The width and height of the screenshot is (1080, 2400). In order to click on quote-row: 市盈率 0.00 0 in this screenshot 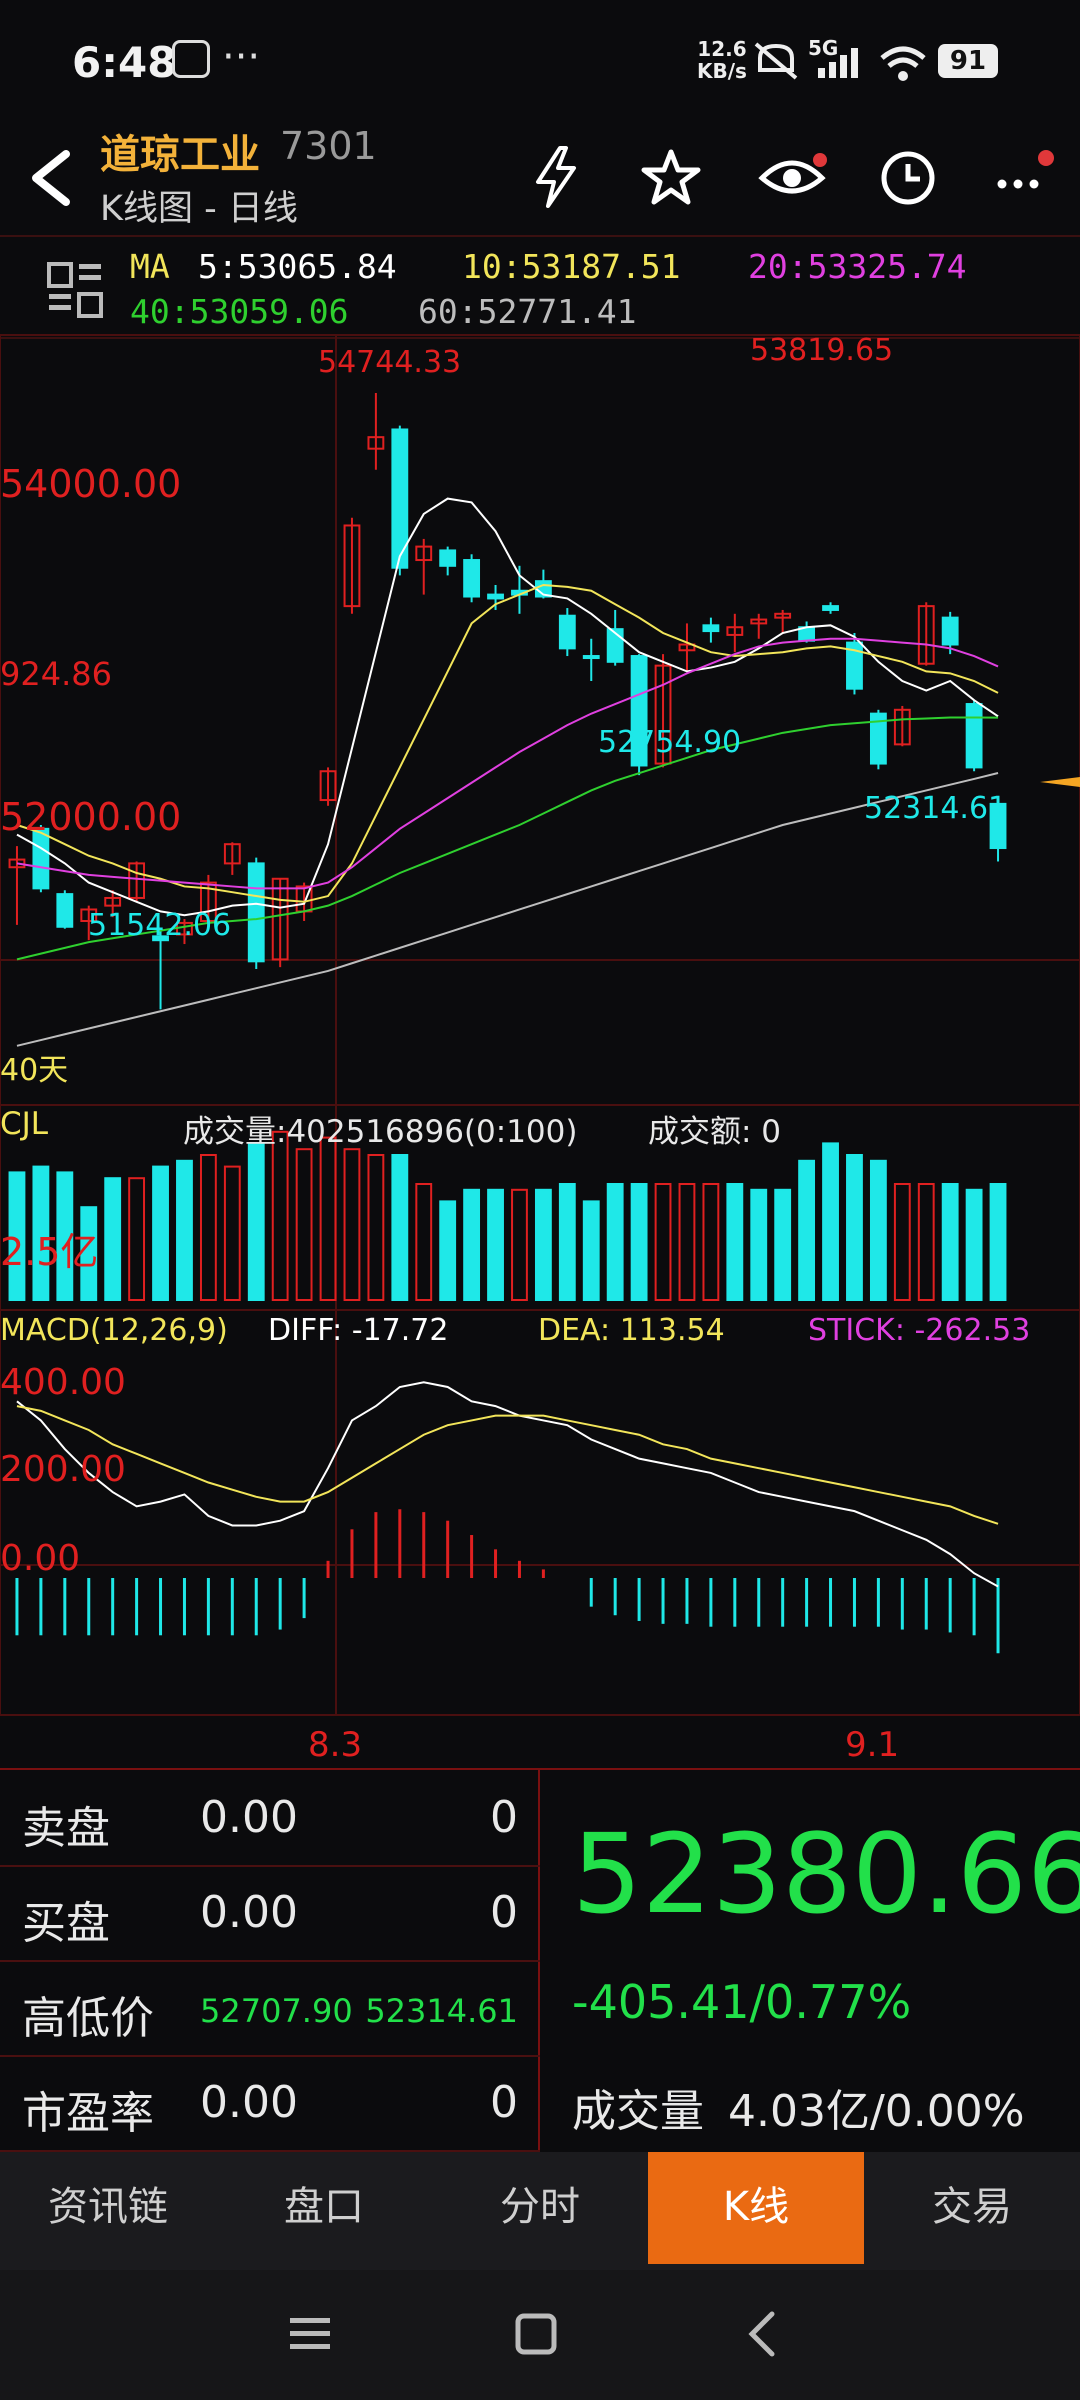, I will do `click(270, 2103)`.